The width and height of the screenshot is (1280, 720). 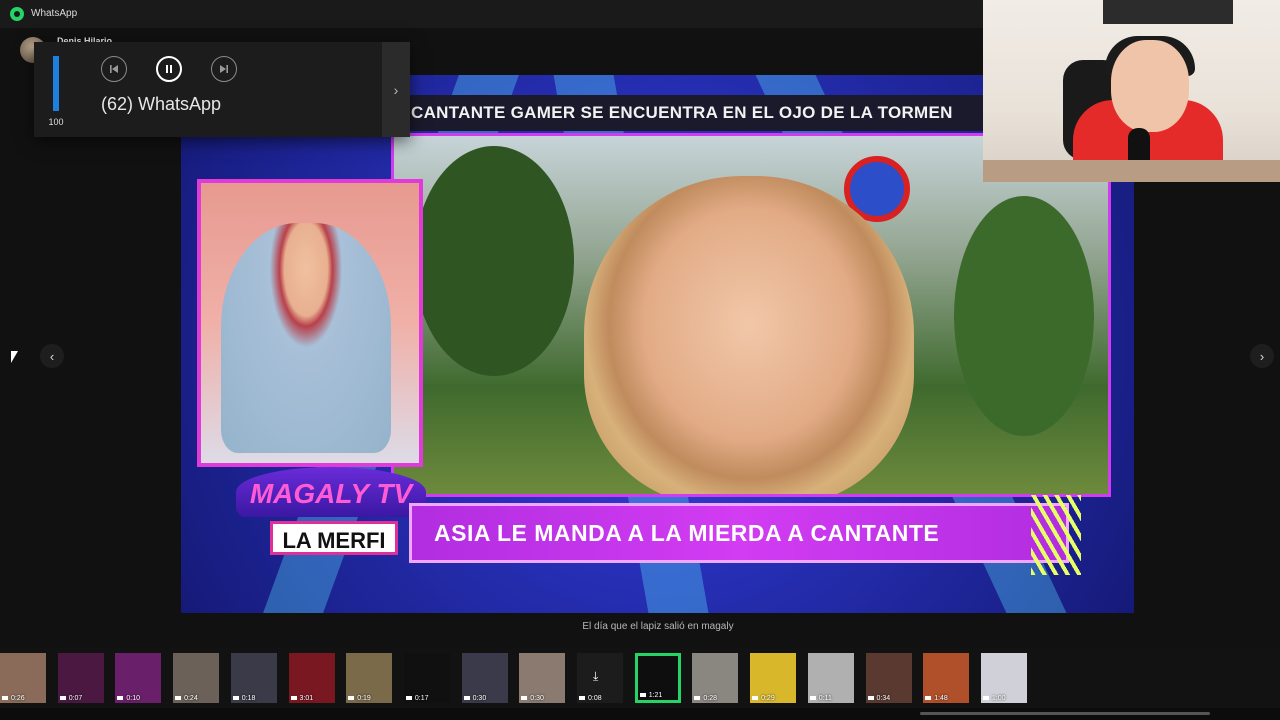 What do you see at coordinates (640, 714) in the screenshot?
I see `bottom-bar` at bounding box center [640, 714].